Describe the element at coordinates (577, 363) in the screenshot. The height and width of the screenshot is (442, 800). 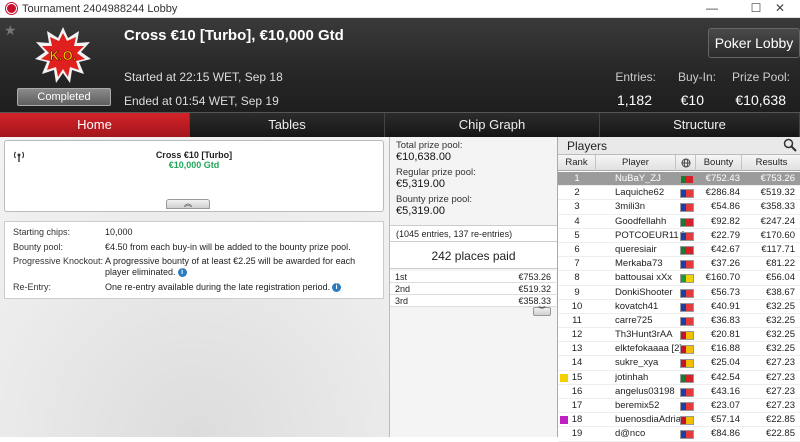
I see `player-rank: 14` at that location.